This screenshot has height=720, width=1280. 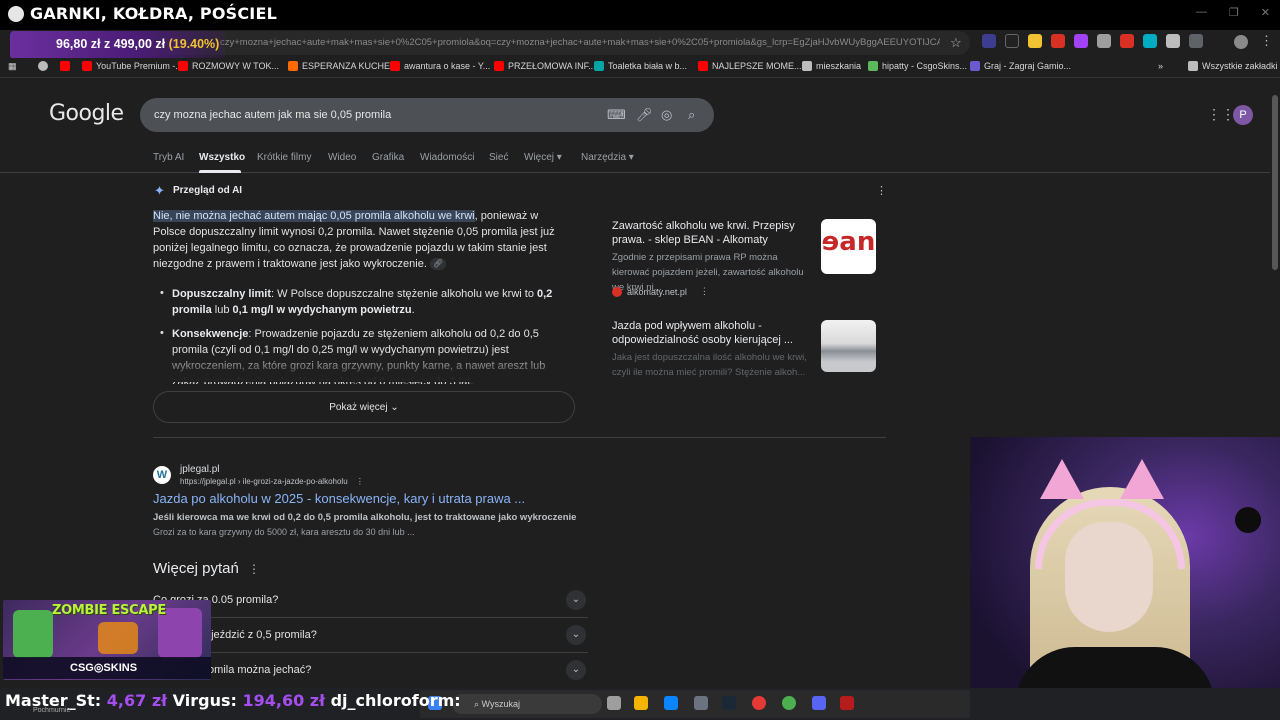 I want to click on youtube-icon, so click(x=65, y=66).